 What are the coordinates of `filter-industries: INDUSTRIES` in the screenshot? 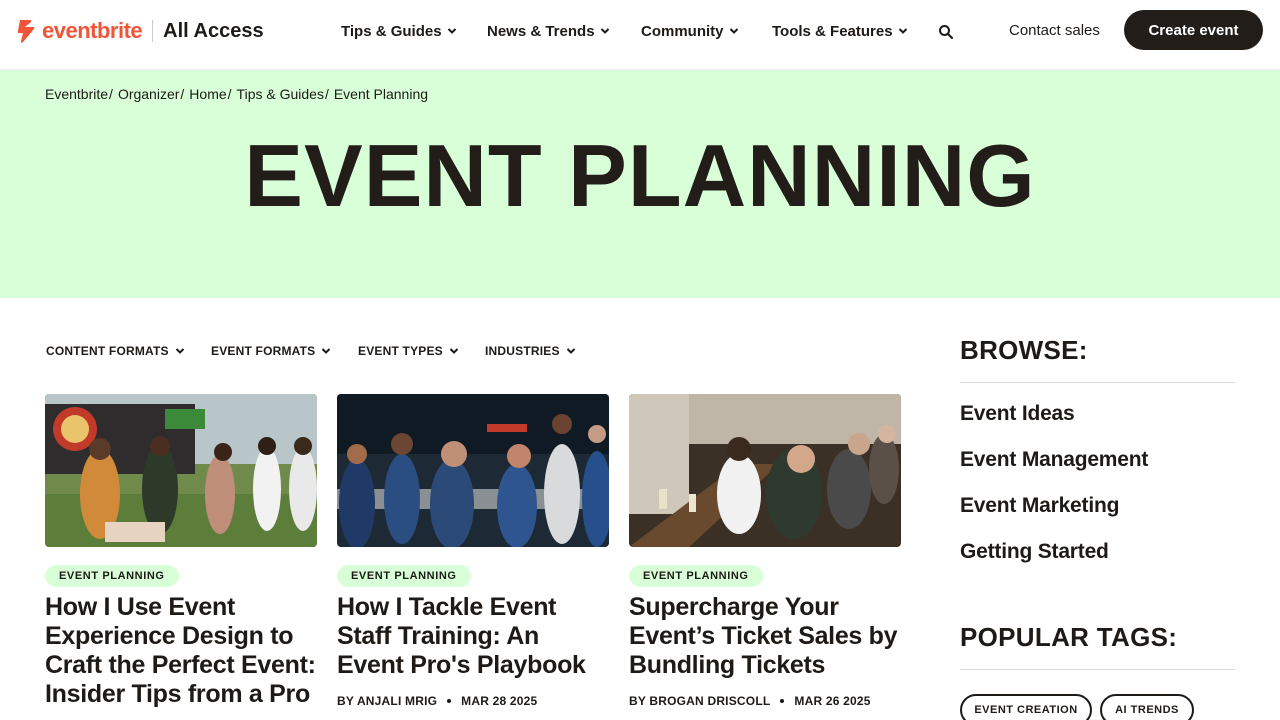 It's located at (530, 351).